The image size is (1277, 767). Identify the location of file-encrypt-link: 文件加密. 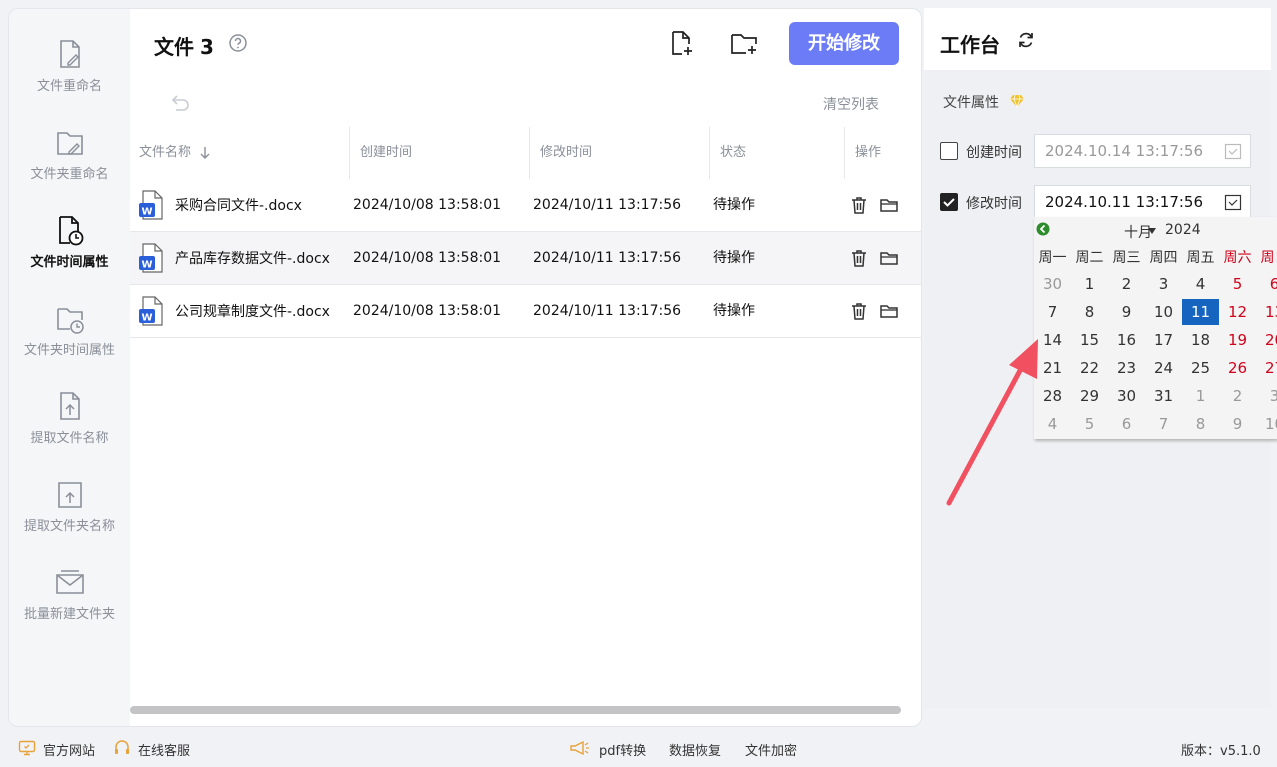
(771, 749).